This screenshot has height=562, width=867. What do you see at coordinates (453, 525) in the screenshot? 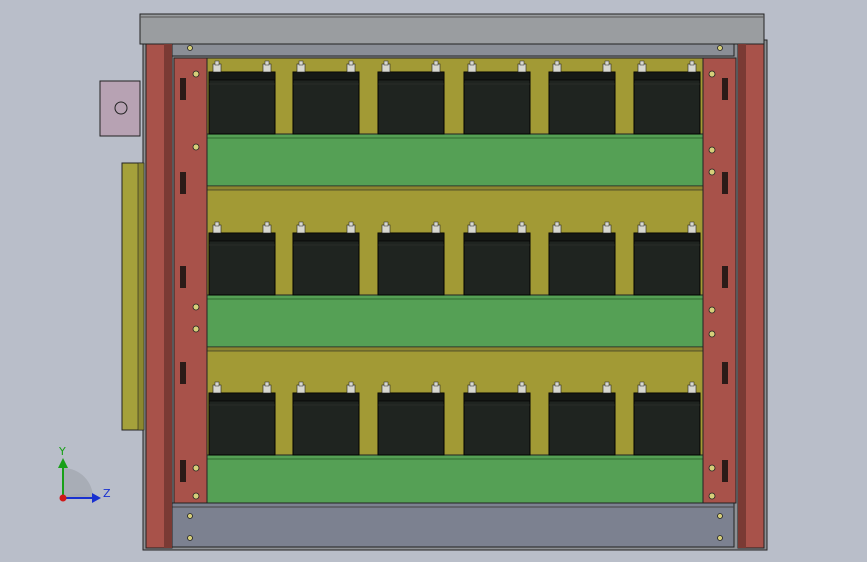
I see `bottom-base` at bounding box center [453, 525].